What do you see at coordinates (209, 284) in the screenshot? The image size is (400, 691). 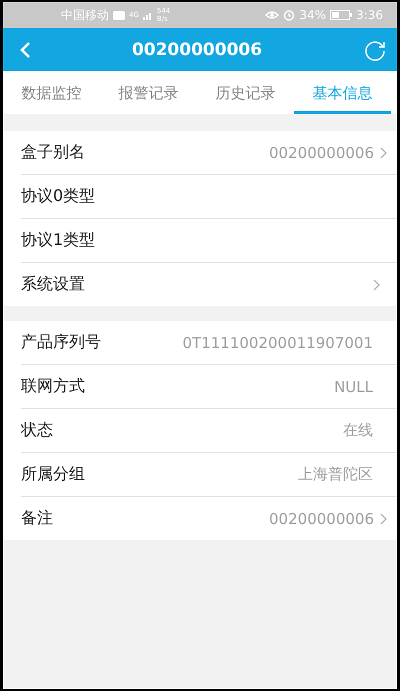 I see `info-row: 系统设置` at bounding box center [209, 284].